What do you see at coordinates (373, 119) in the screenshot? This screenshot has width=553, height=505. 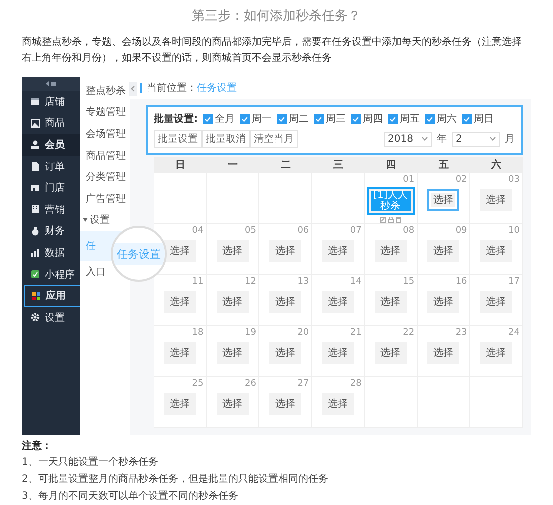 I see `checkbox-label: 周四` at bounding box center [373, 119].